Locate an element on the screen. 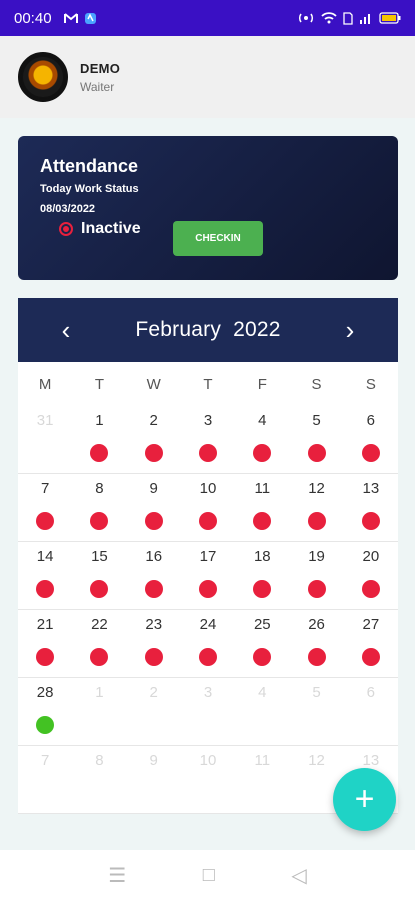  day-number: 28 is located at coordinates (45, 692).